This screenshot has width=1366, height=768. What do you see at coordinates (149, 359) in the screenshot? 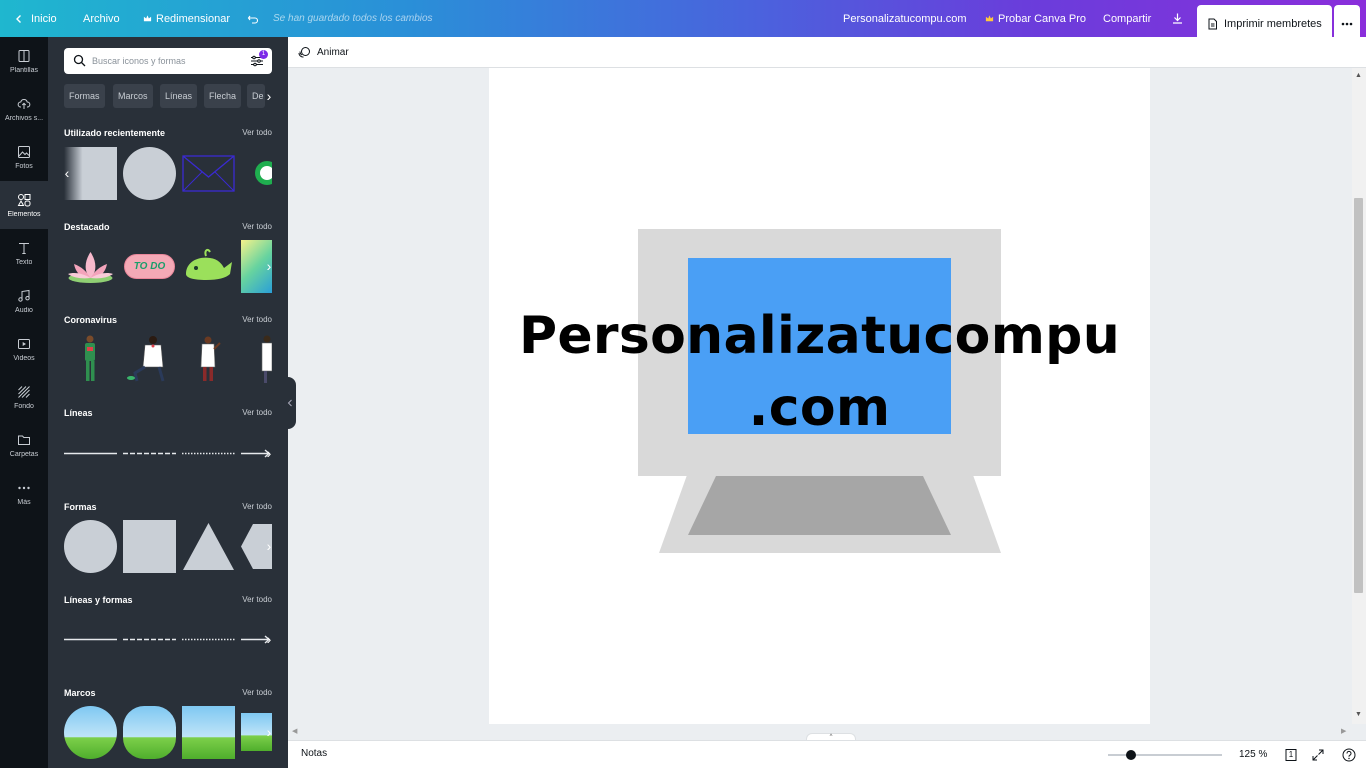
I see `doctor-seated-illustration-thumb` at bounding box center [149, 359].